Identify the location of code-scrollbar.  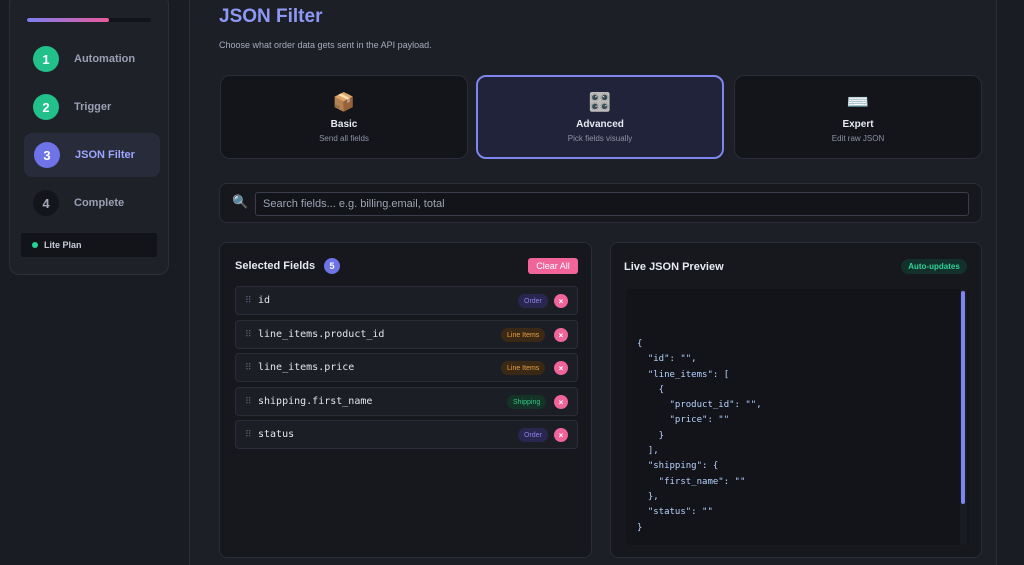
(963, 417).